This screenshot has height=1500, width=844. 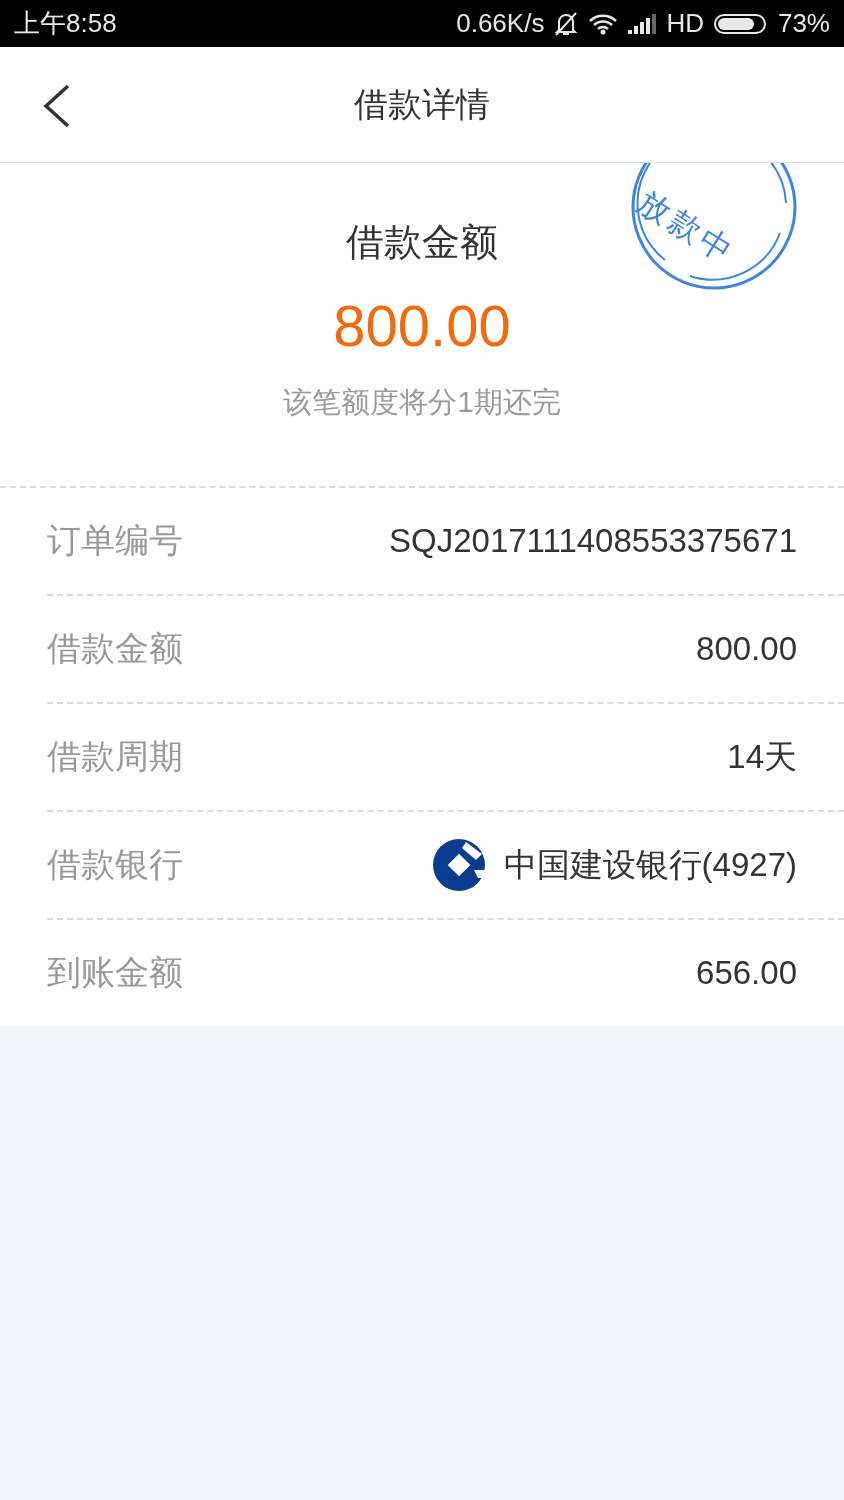 I want to click on amount-label: 借款金额, so click(x=422, y=242).